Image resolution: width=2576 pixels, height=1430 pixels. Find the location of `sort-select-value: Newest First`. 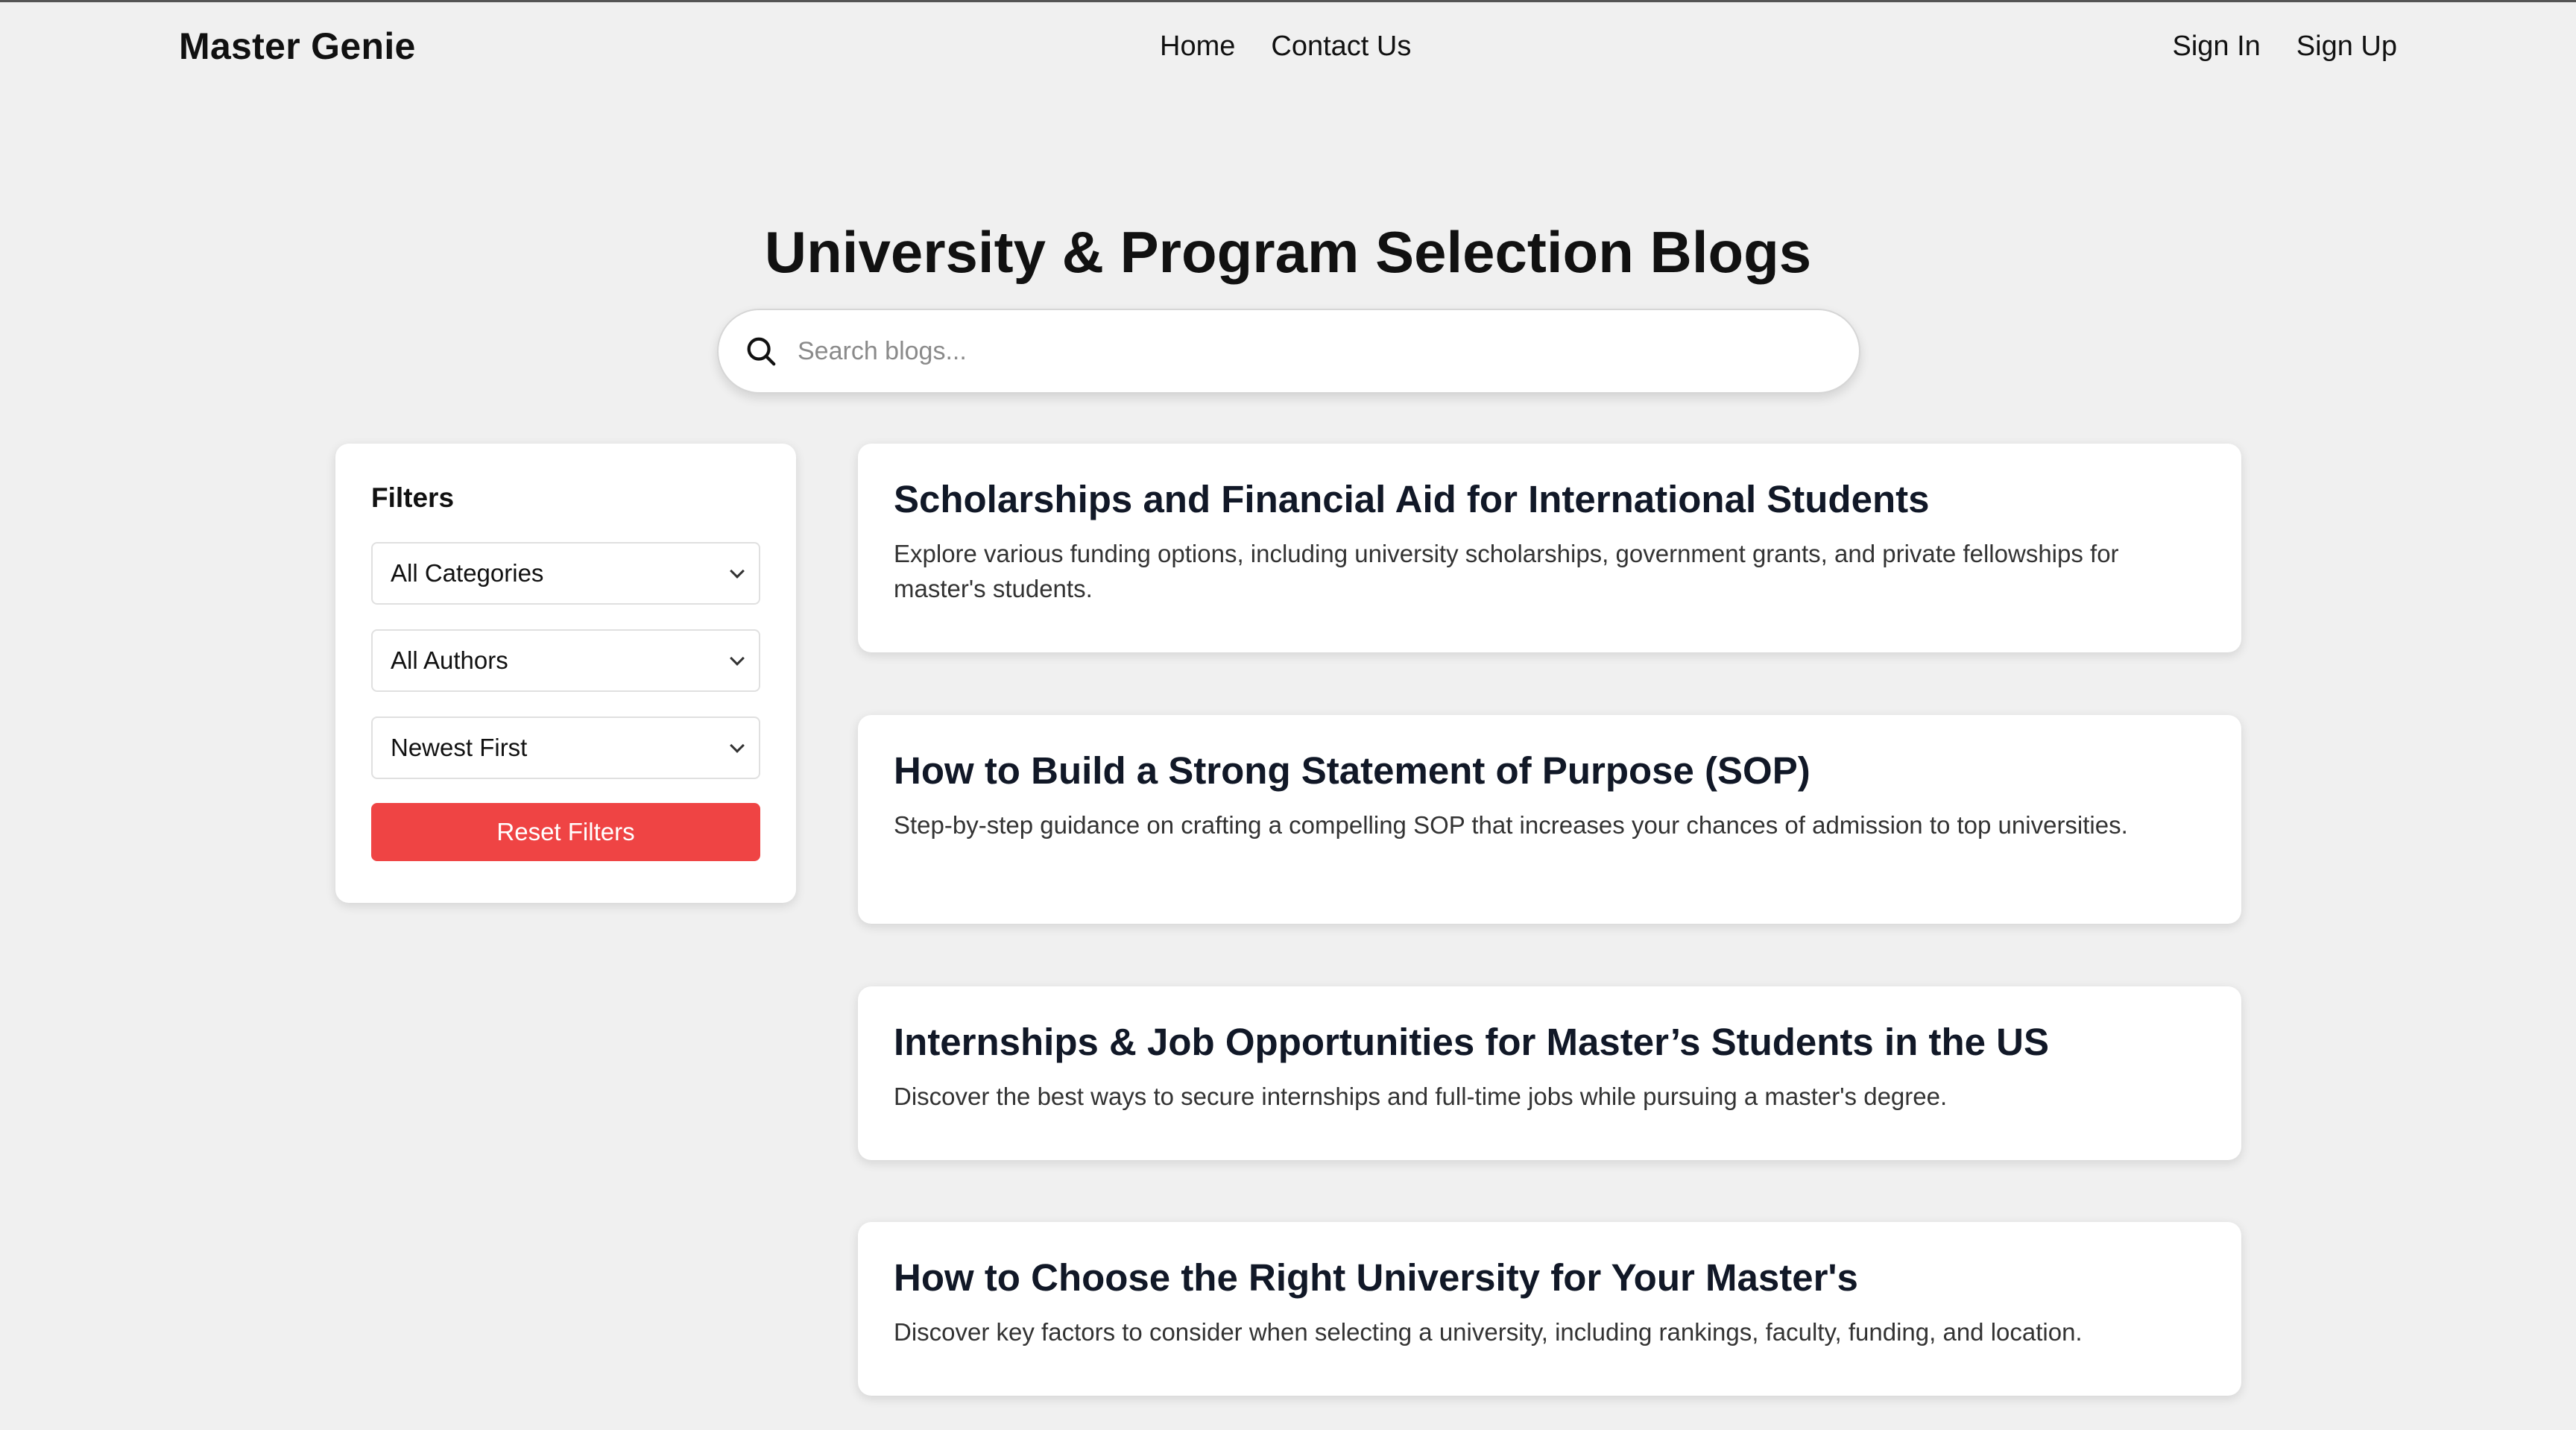

sort-select-value: Newest First is located at coordinates (460, 747).